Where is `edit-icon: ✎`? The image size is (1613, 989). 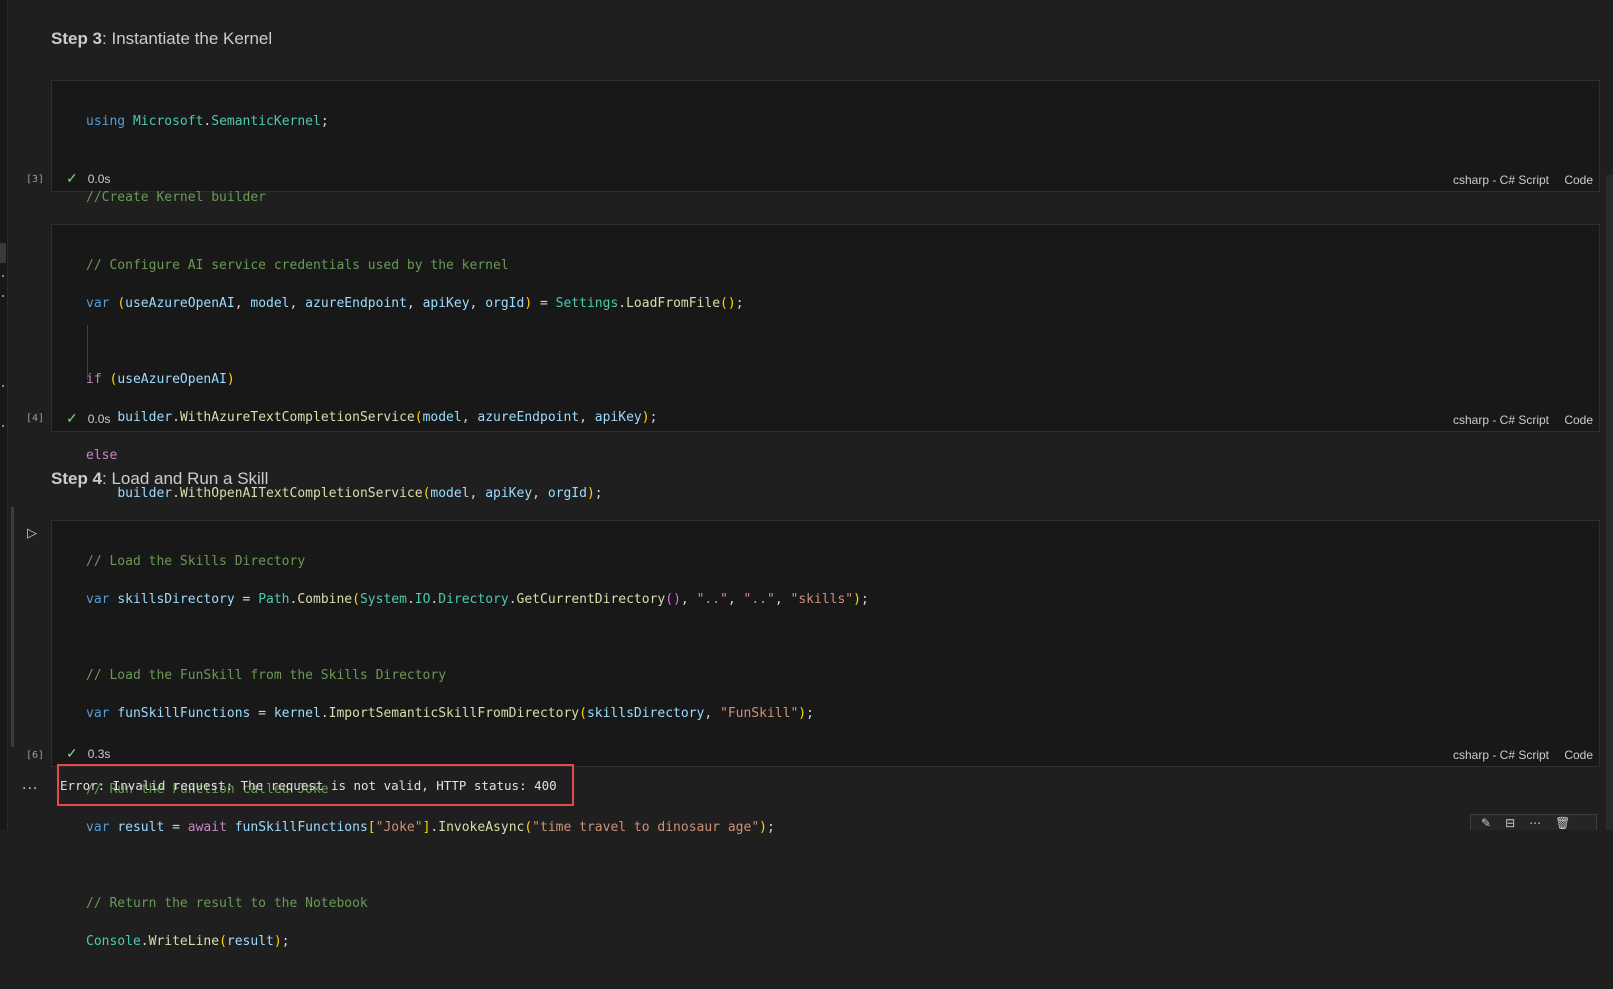
edit-icon: ✎ is located at coordinates (1486, 823).